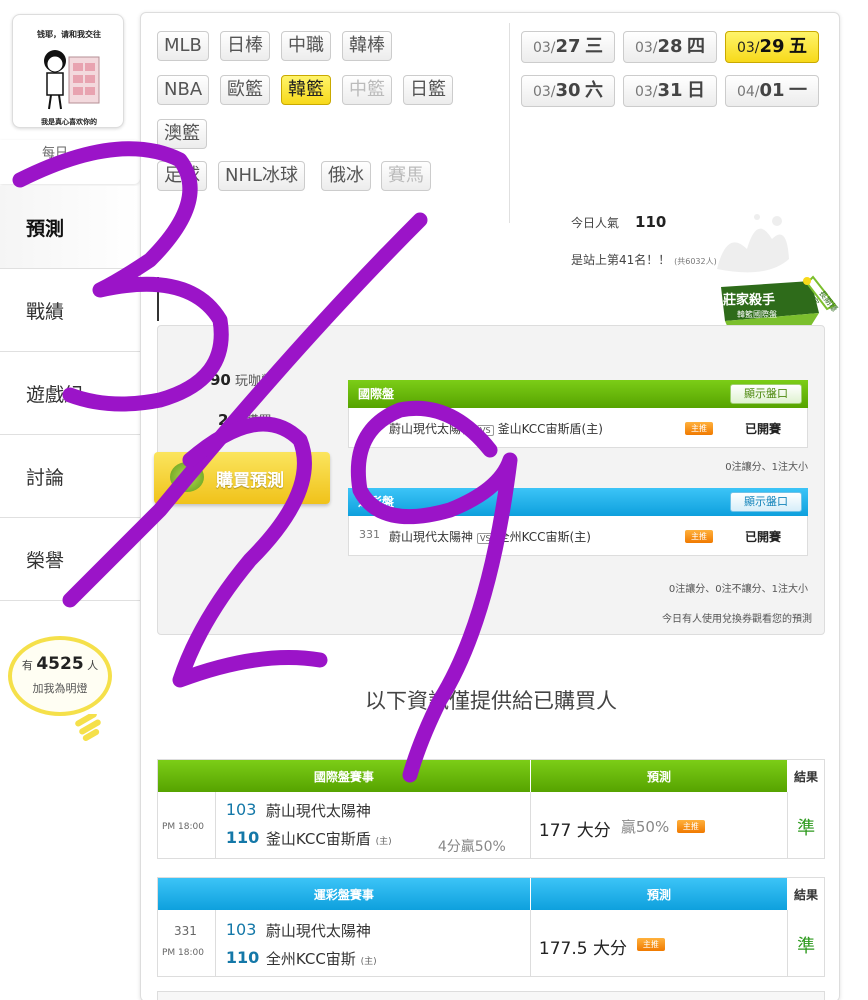 The height and width of the screenshot is (1000, 868). I want to click on date-tab-0331: 03/31 日, so click(670, 91).